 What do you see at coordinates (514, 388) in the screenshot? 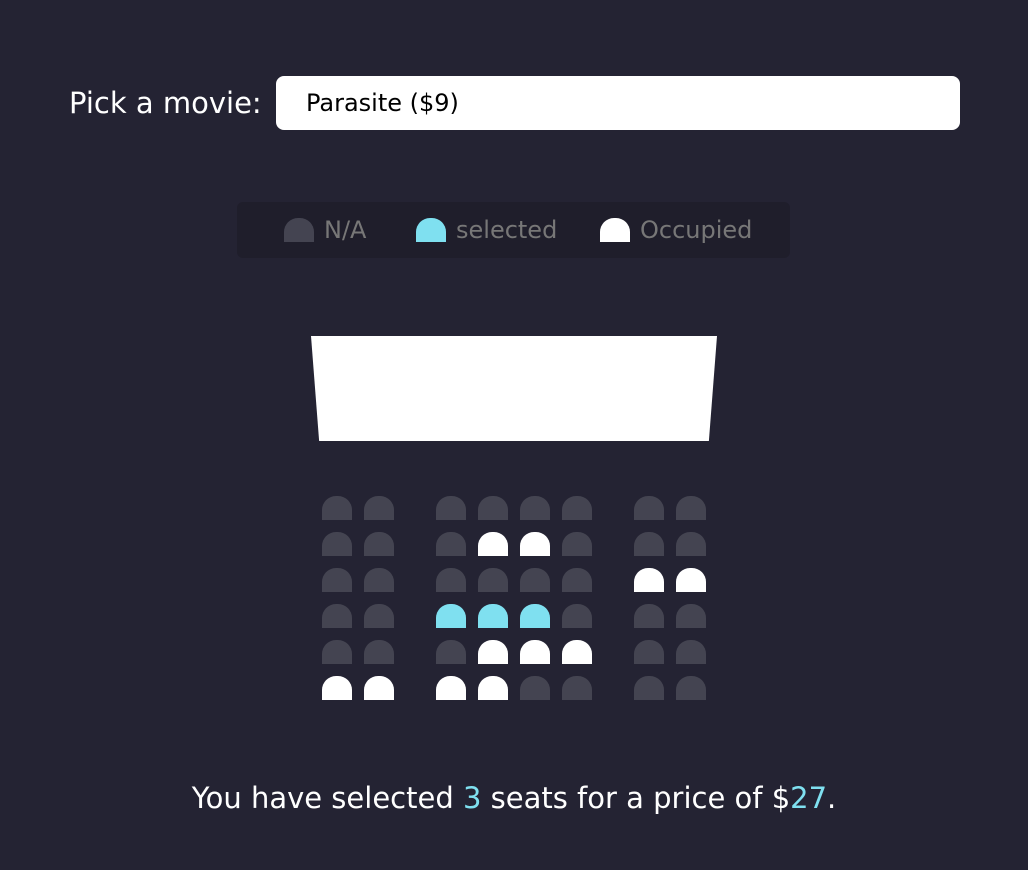
I see `movie-screen` at bounding box center [514, 388].